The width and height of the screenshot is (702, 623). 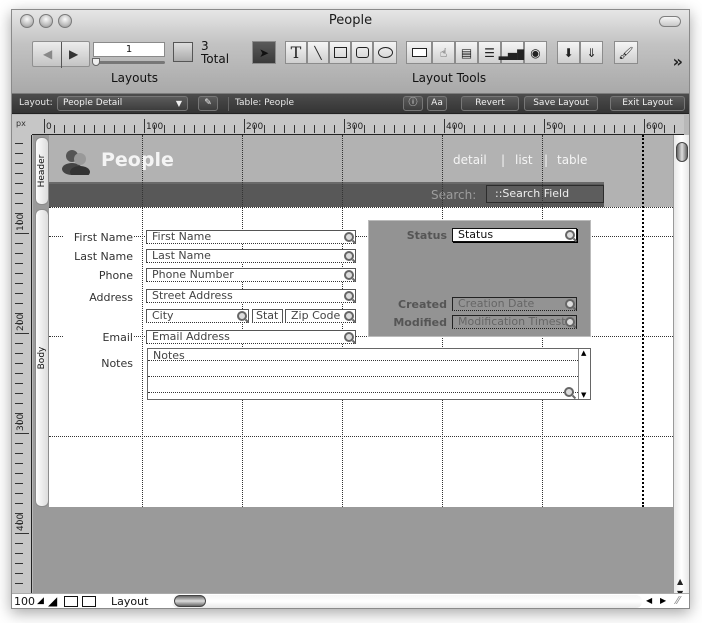 I want to click on format-painter-tool: 🖌, so click(x=626, y=52).